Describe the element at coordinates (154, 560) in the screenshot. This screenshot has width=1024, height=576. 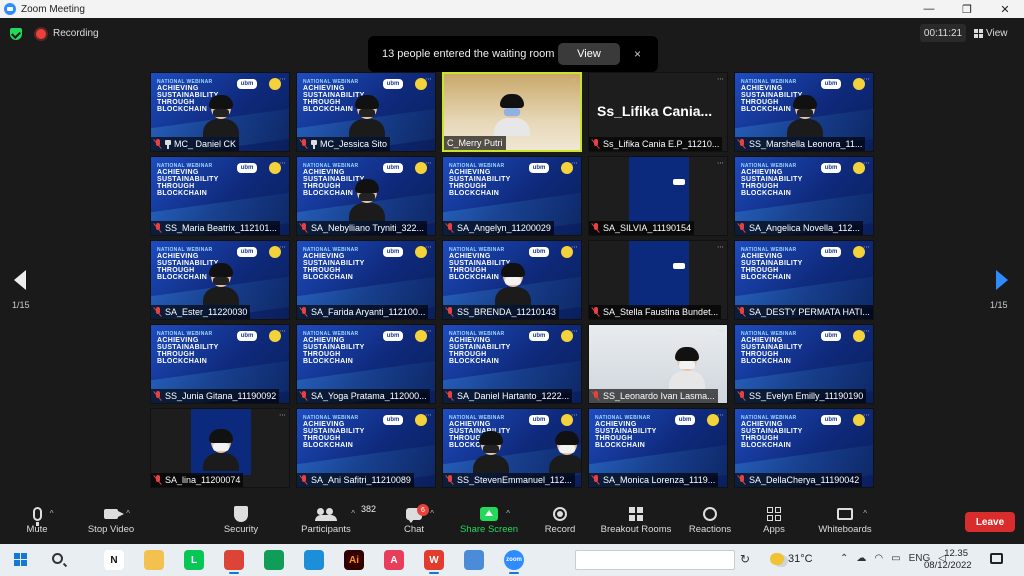
I see `file-explorer-icon` at that location.